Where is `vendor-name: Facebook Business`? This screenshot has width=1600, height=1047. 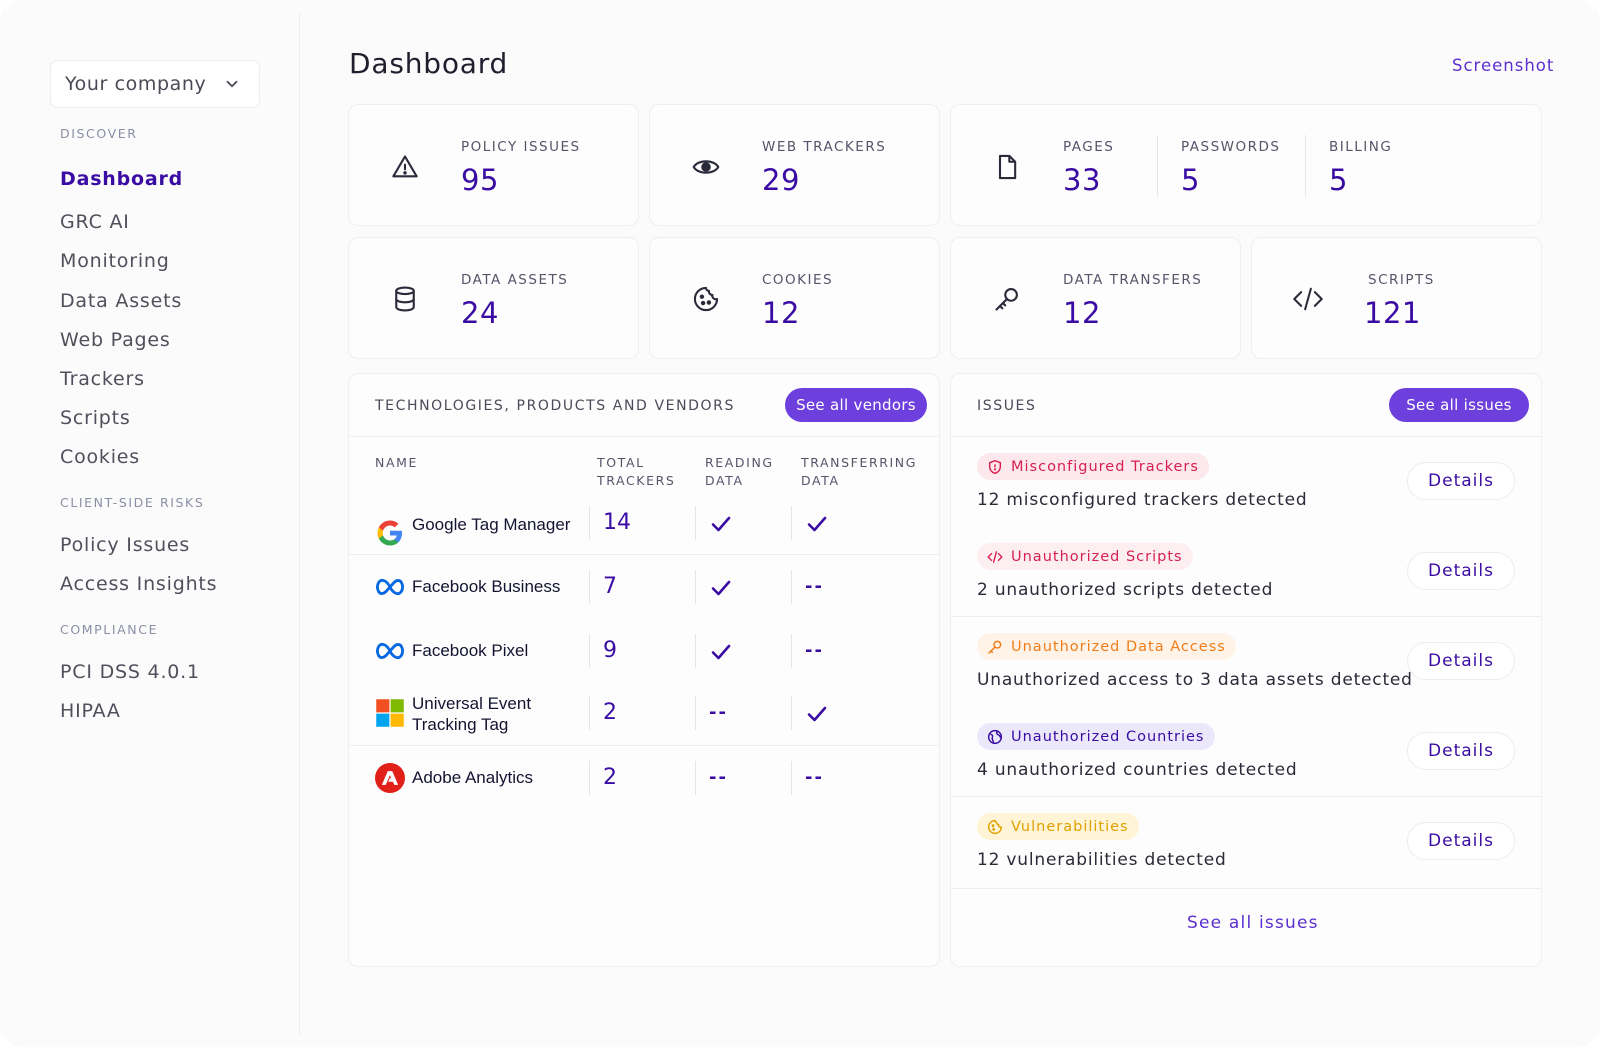
vendor-name: Facebook Business is located at coordinates (486, 586).